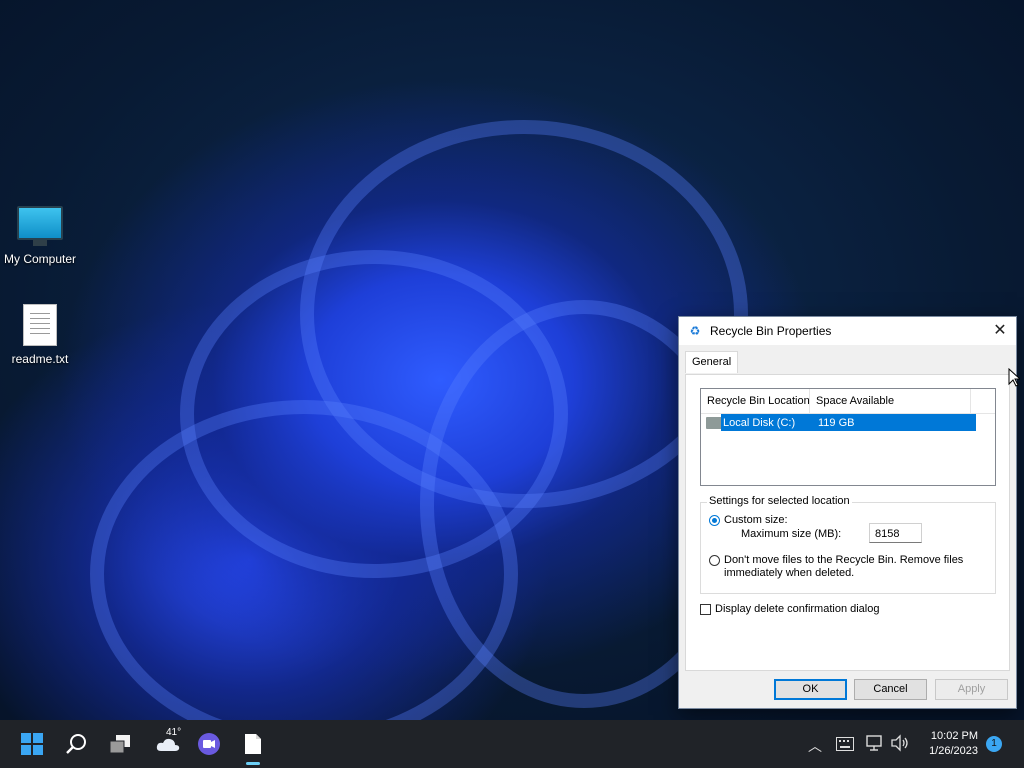 Image resolution: width=1024 pixels, height=768 pixels. What do you see at coordinates (953, 751) in the screenshot?
I see `clock-date: 1/26/2023` at bounding box center [953, 751].